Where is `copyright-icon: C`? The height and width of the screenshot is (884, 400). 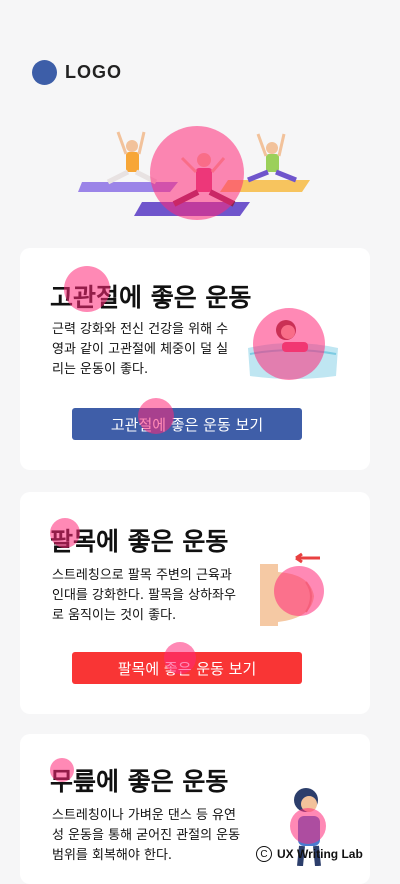
copyright-icon: C is located at coordinates (264, 854).